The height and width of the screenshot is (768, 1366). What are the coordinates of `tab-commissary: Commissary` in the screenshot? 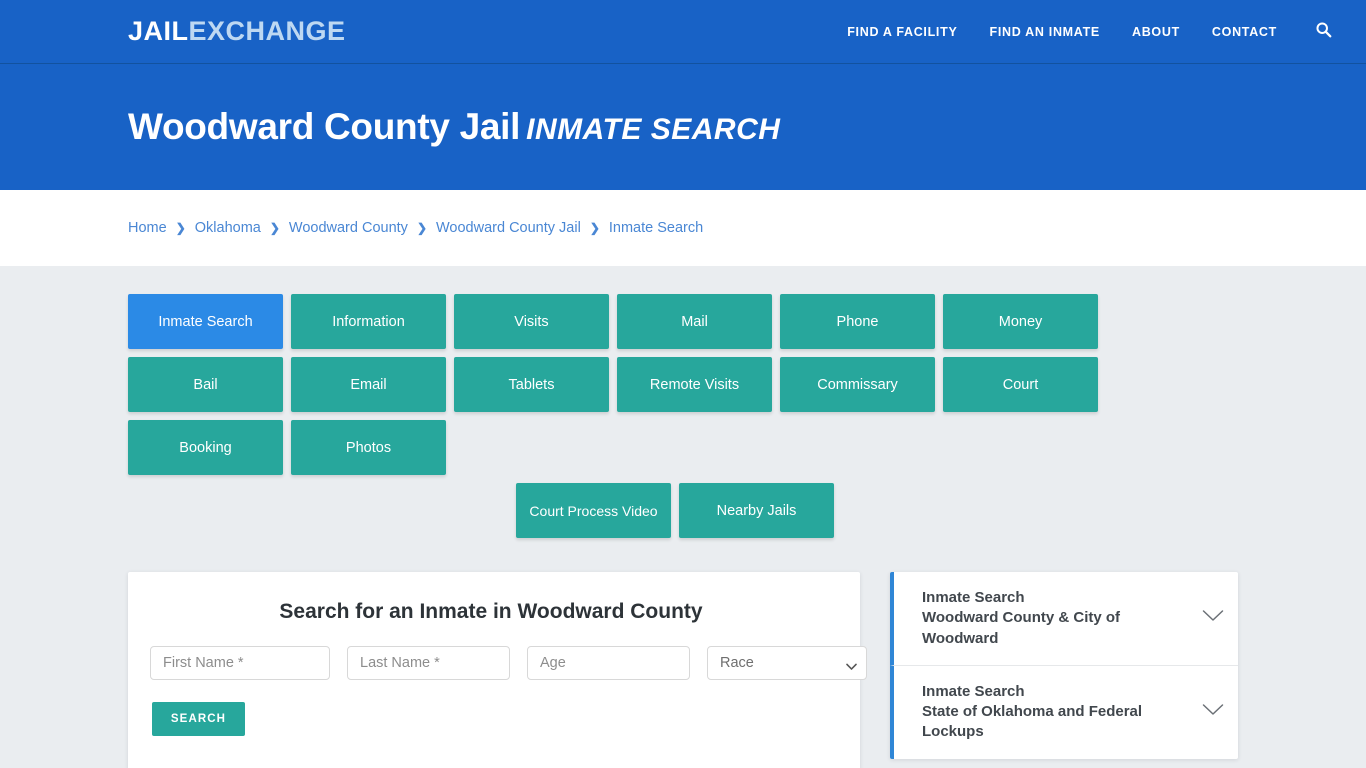 It's located at (857, 384).